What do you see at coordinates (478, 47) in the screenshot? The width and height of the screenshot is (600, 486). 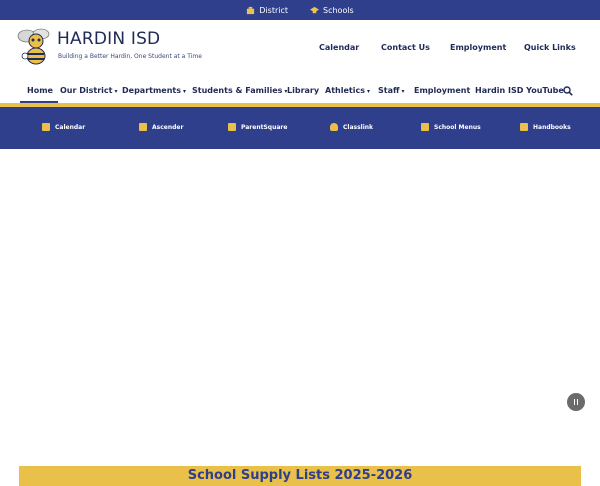 I see `quick-link-employment: Employment` at bounding box center [478, 47].